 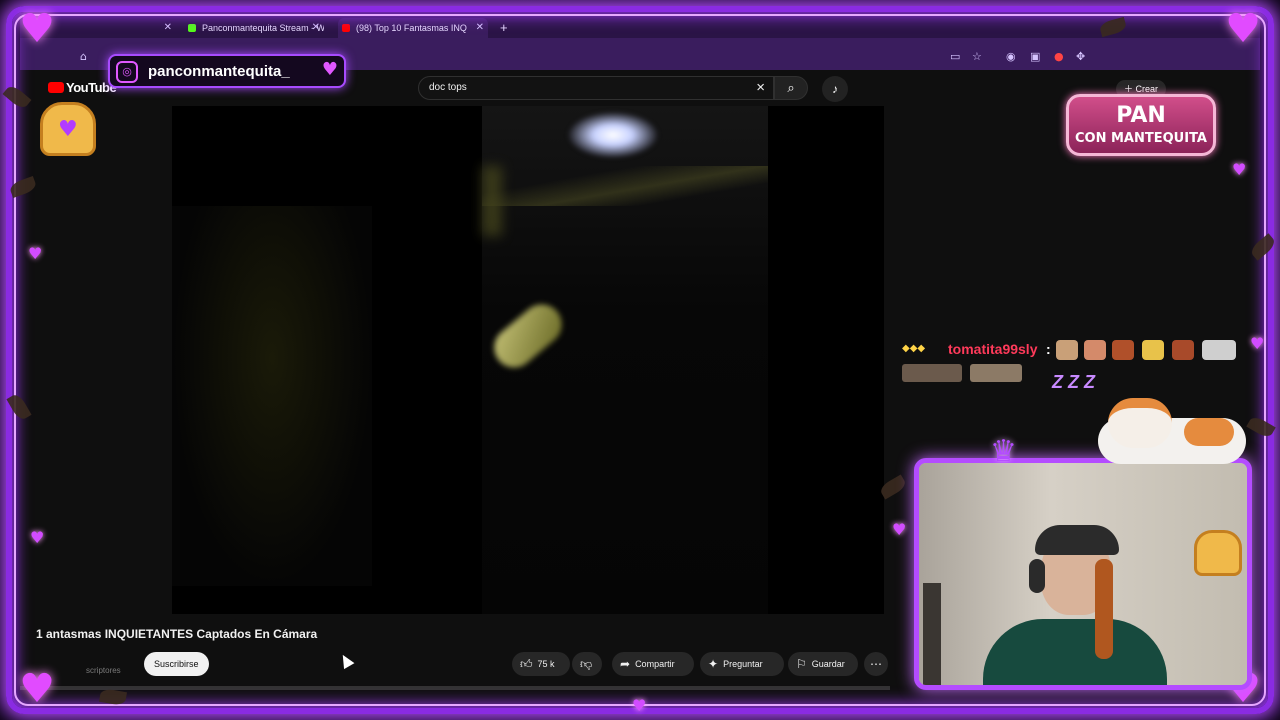 What do you see at coordinates (955, 56) in the screenshot?
I see `cast-icon: ▭` at bounding box center [955, 56].